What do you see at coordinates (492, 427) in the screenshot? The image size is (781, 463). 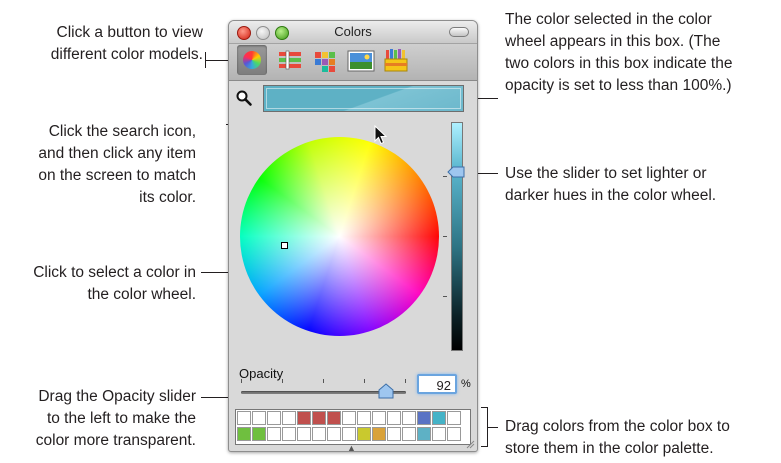 I see `leader-palette` at bounding box center [492, 427].